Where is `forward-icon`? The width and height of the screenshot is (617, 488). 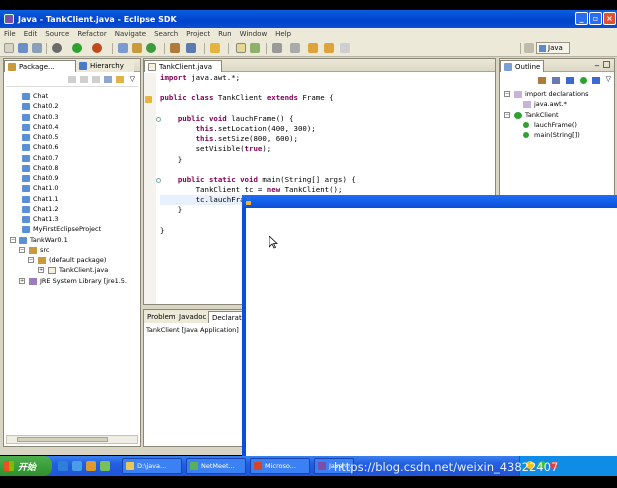 forward-icon is located at coordinates (345, 48).